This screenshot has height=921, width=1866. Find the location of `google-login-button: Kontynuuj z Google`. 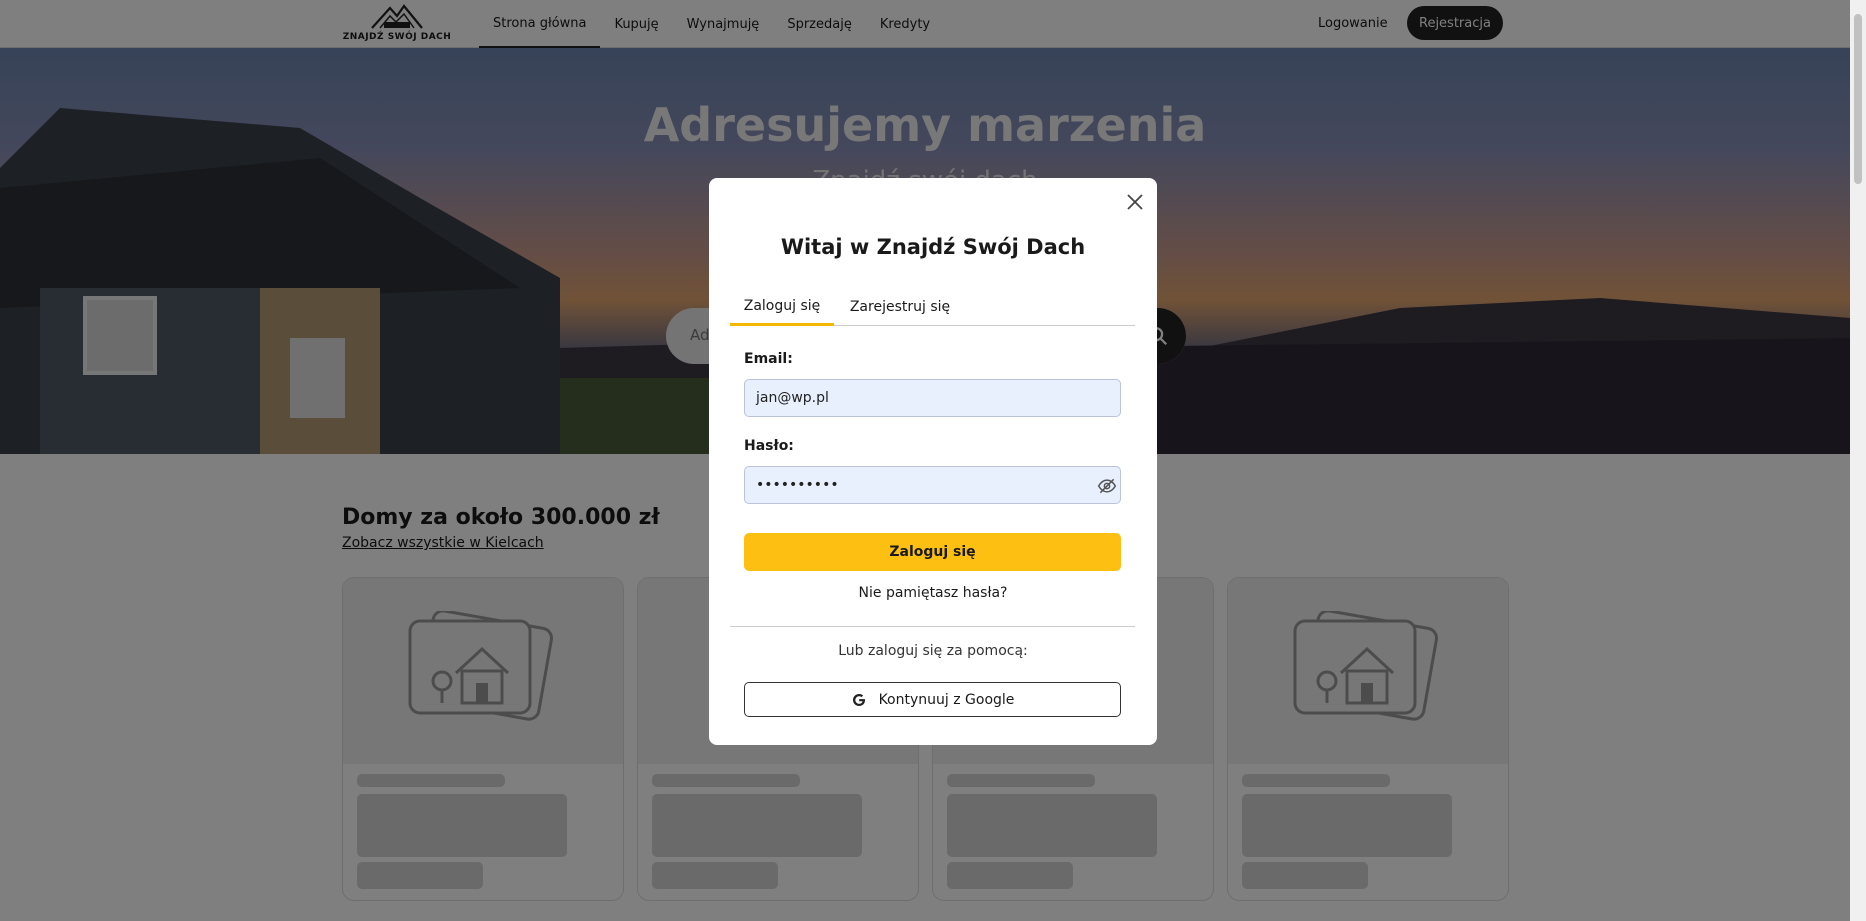

google-login-button: Kontynuuj z Google is located at coordinates (932, 699).